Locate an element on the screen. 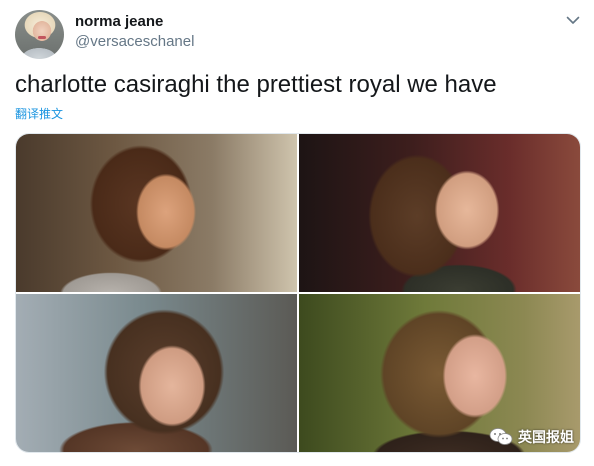  chevron-down-icon is located at coordinates (573, 20).